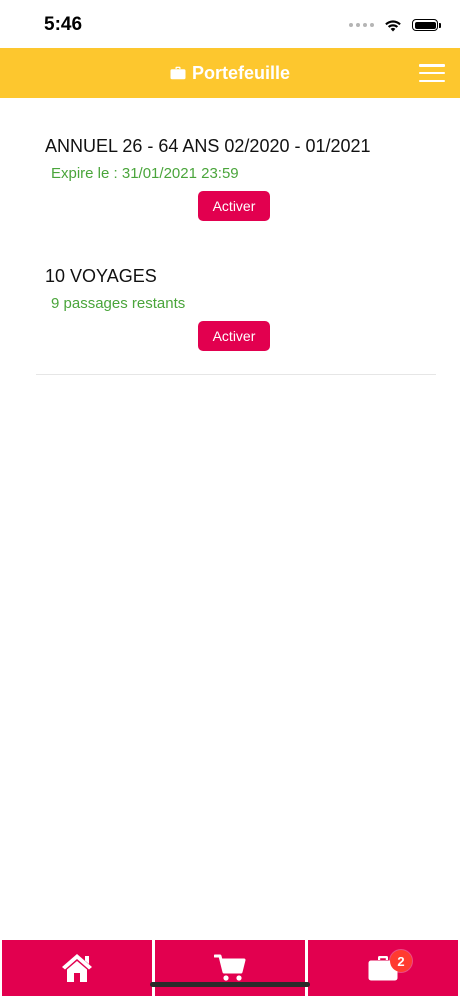  Describe the element at coordinates (426, 25) in the screenshot. I see `battery-icon` at that location.